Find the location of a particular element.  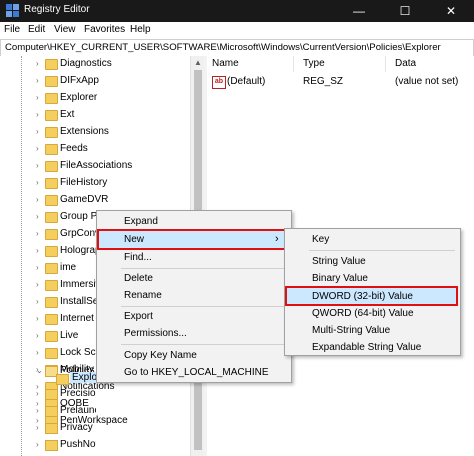

submenu-item-string-value: String Value is located at coordinates (372, 262).